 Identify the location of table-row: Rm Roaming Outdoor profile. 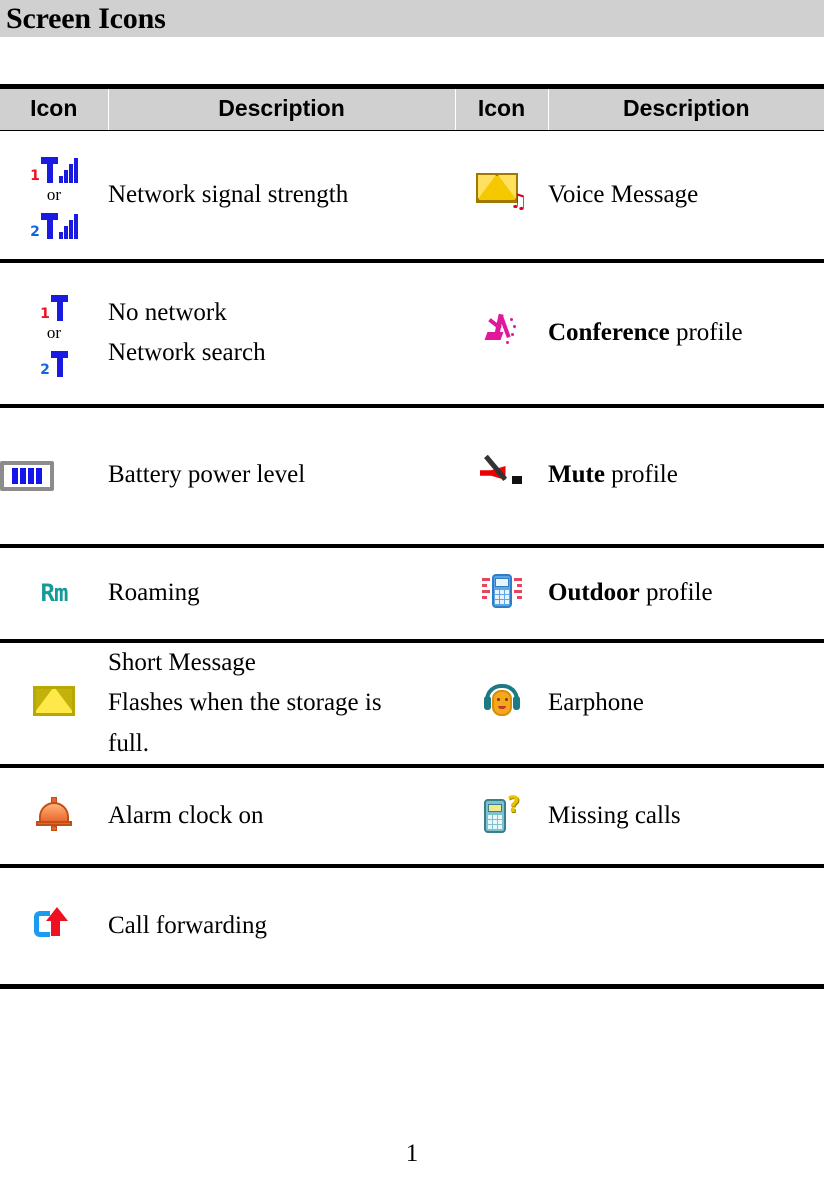
(412, 594).